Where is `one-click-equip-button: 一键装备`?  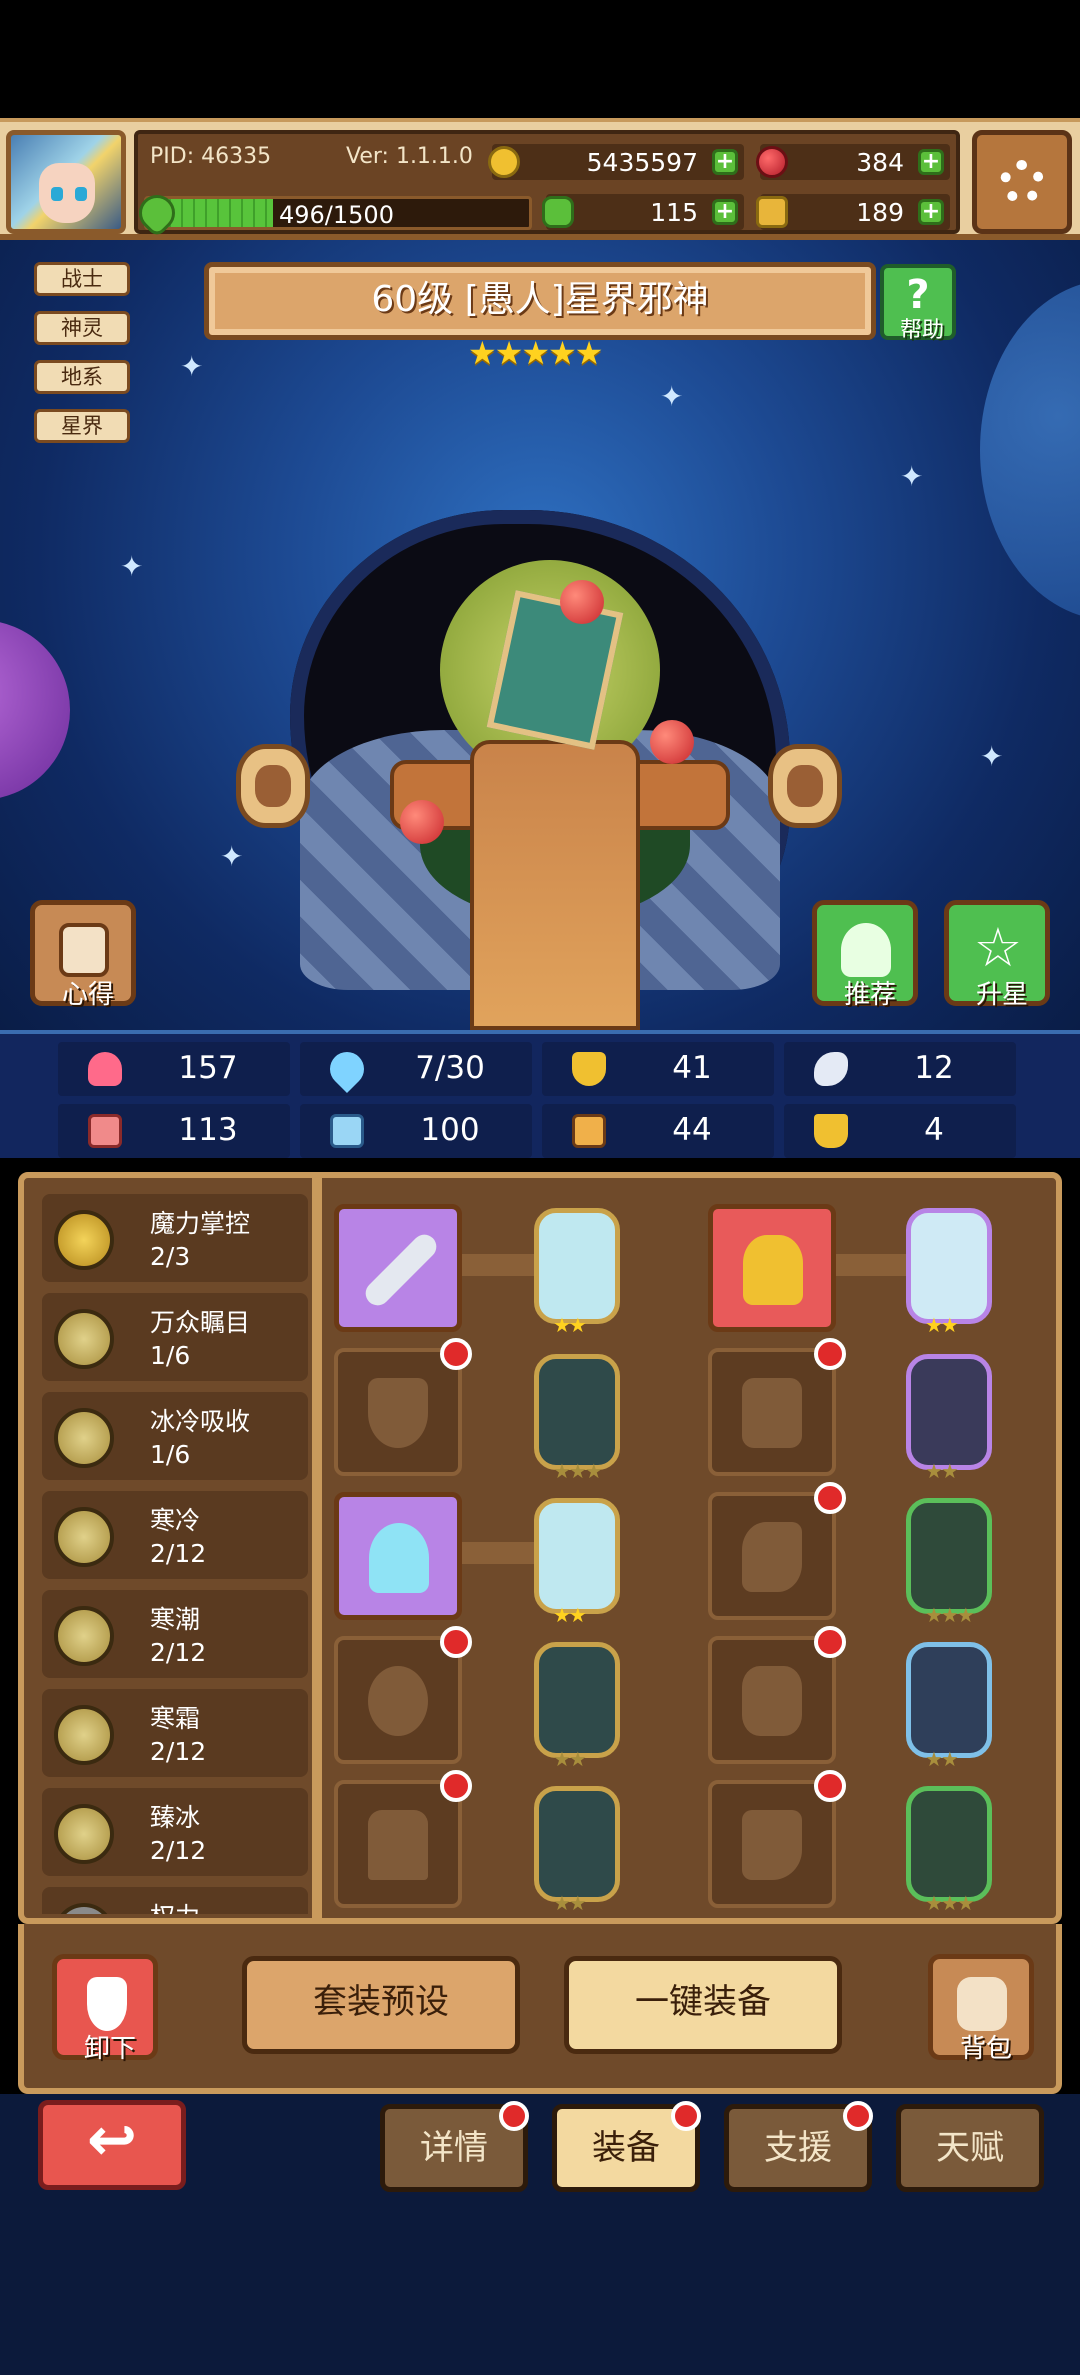 one-click-equip-button: 一键装备 is located at coordinates (703, 2005).